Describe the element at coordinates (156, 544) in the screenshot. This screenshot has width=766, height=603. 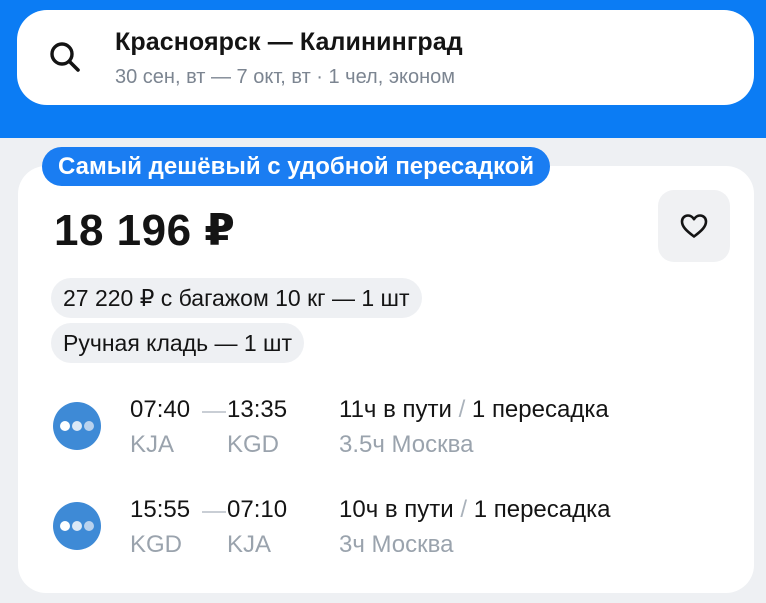
I see `origin-code: KGD` at that location.